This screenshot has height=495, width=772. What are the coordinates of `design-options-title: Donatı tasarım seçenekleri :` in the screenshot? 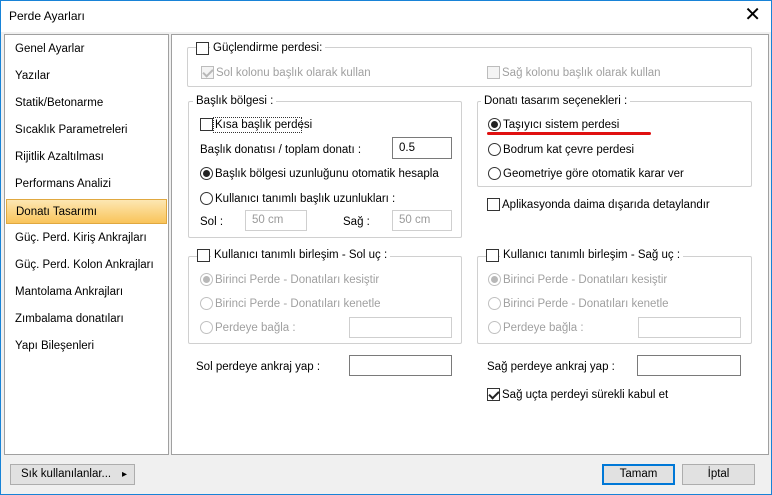 It's located at (556, 101).